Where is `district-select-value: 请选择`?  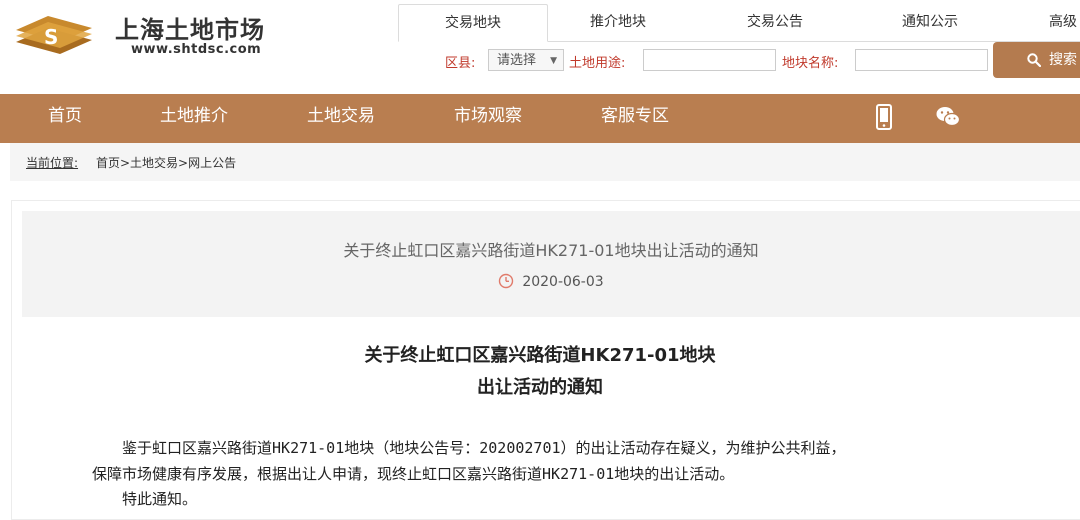
district-select-value: 请选择 is located at coordinates (517, 60).